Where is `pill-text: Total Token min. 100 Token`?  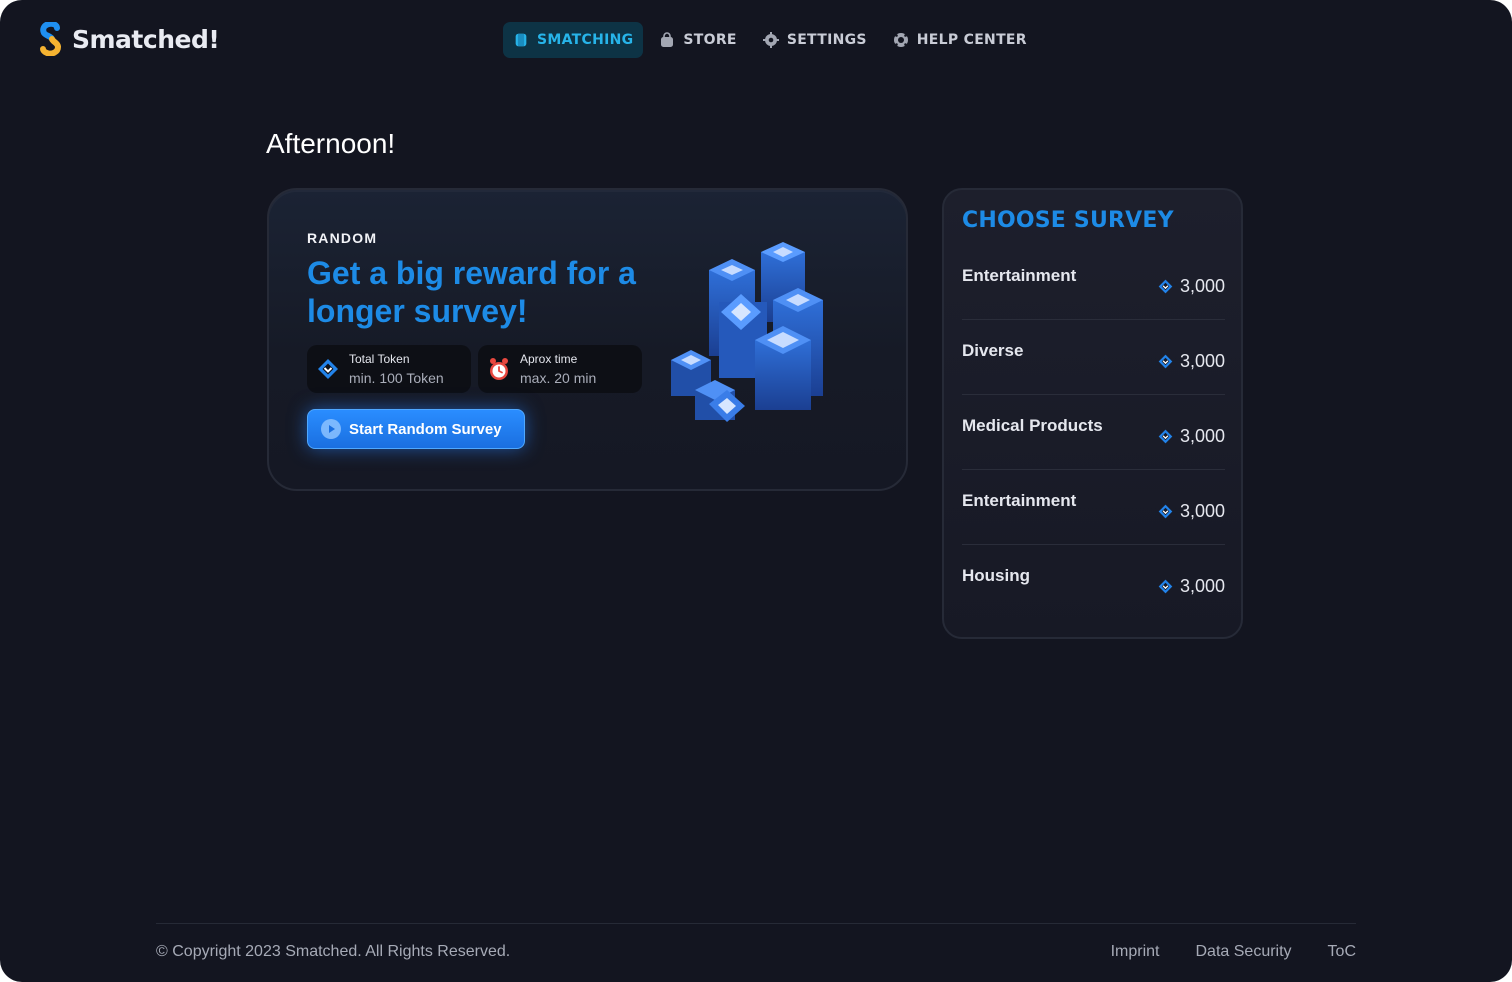 pill-text: Total Token min. 100 Token is located at coordinates (396, 369).